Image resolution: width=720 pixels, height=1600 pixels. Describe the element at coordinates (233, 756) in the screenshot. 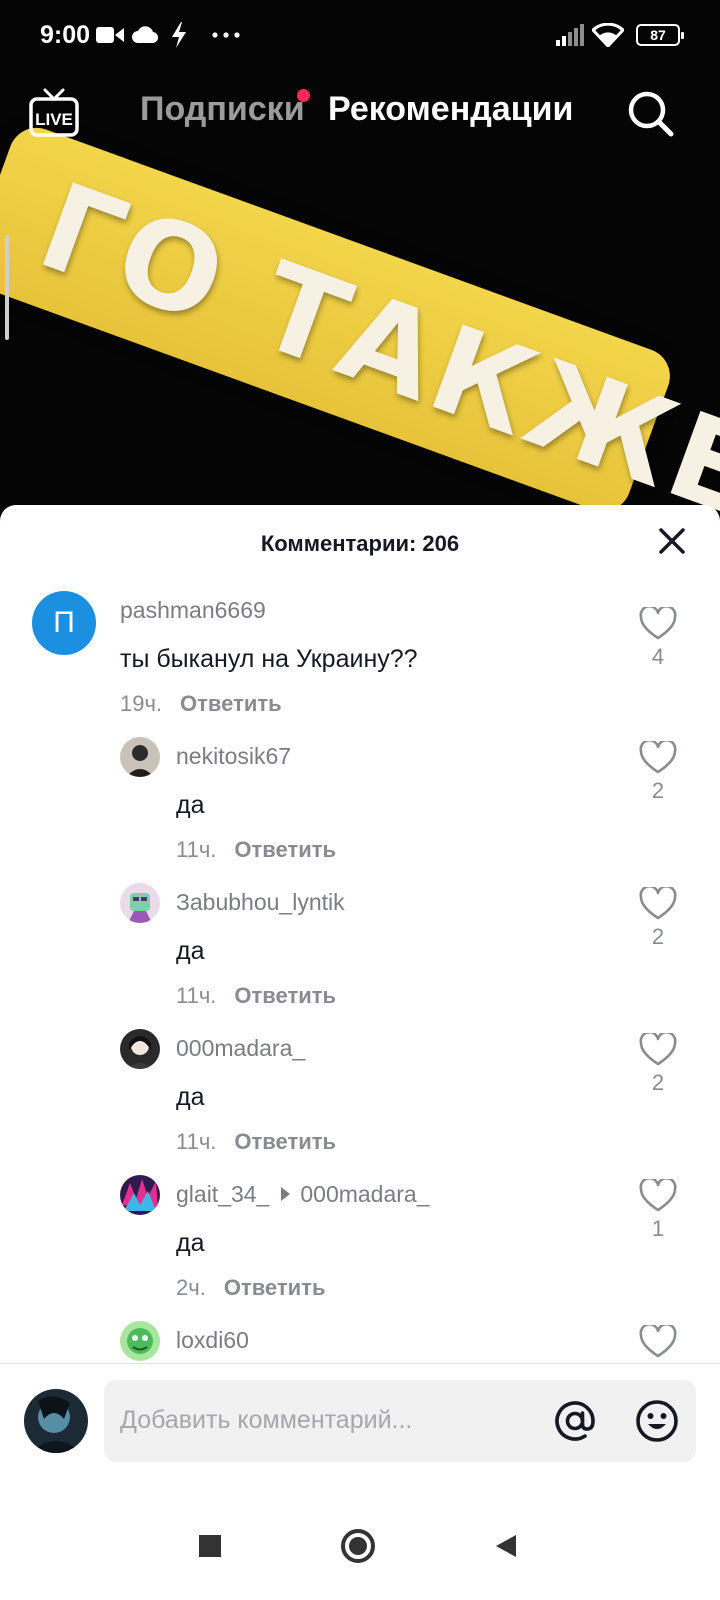

I see `comment-username: nekitosik67` at that location.